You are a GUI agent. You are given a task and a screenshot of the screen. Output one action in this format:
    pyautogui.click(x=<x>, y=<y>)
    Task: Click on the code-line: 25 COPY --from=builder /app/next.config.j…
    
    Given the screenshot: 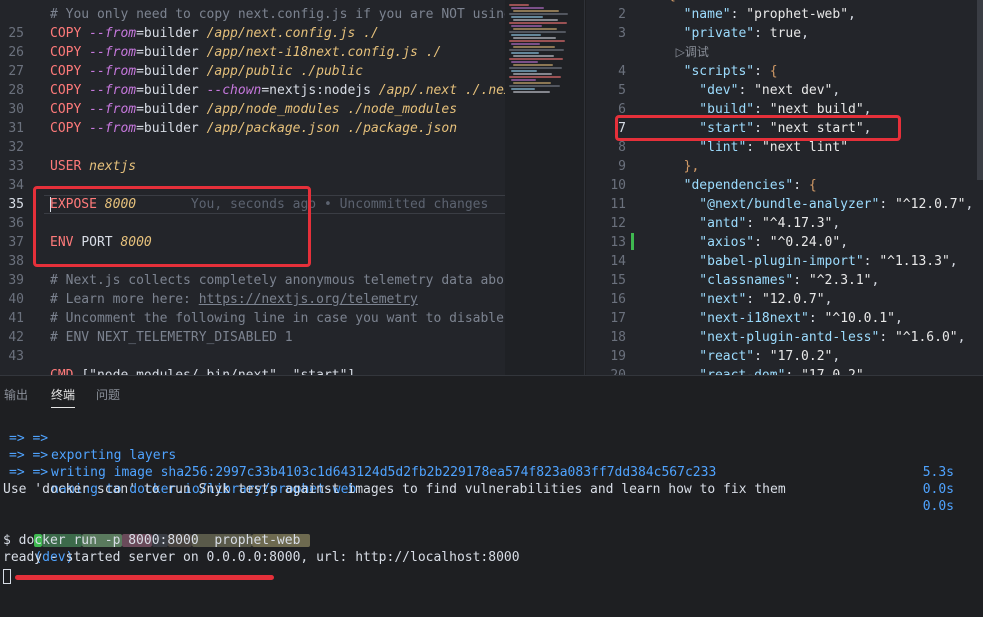 What is the action you would take?
    pyautogui.click(x=252, y=33)
    